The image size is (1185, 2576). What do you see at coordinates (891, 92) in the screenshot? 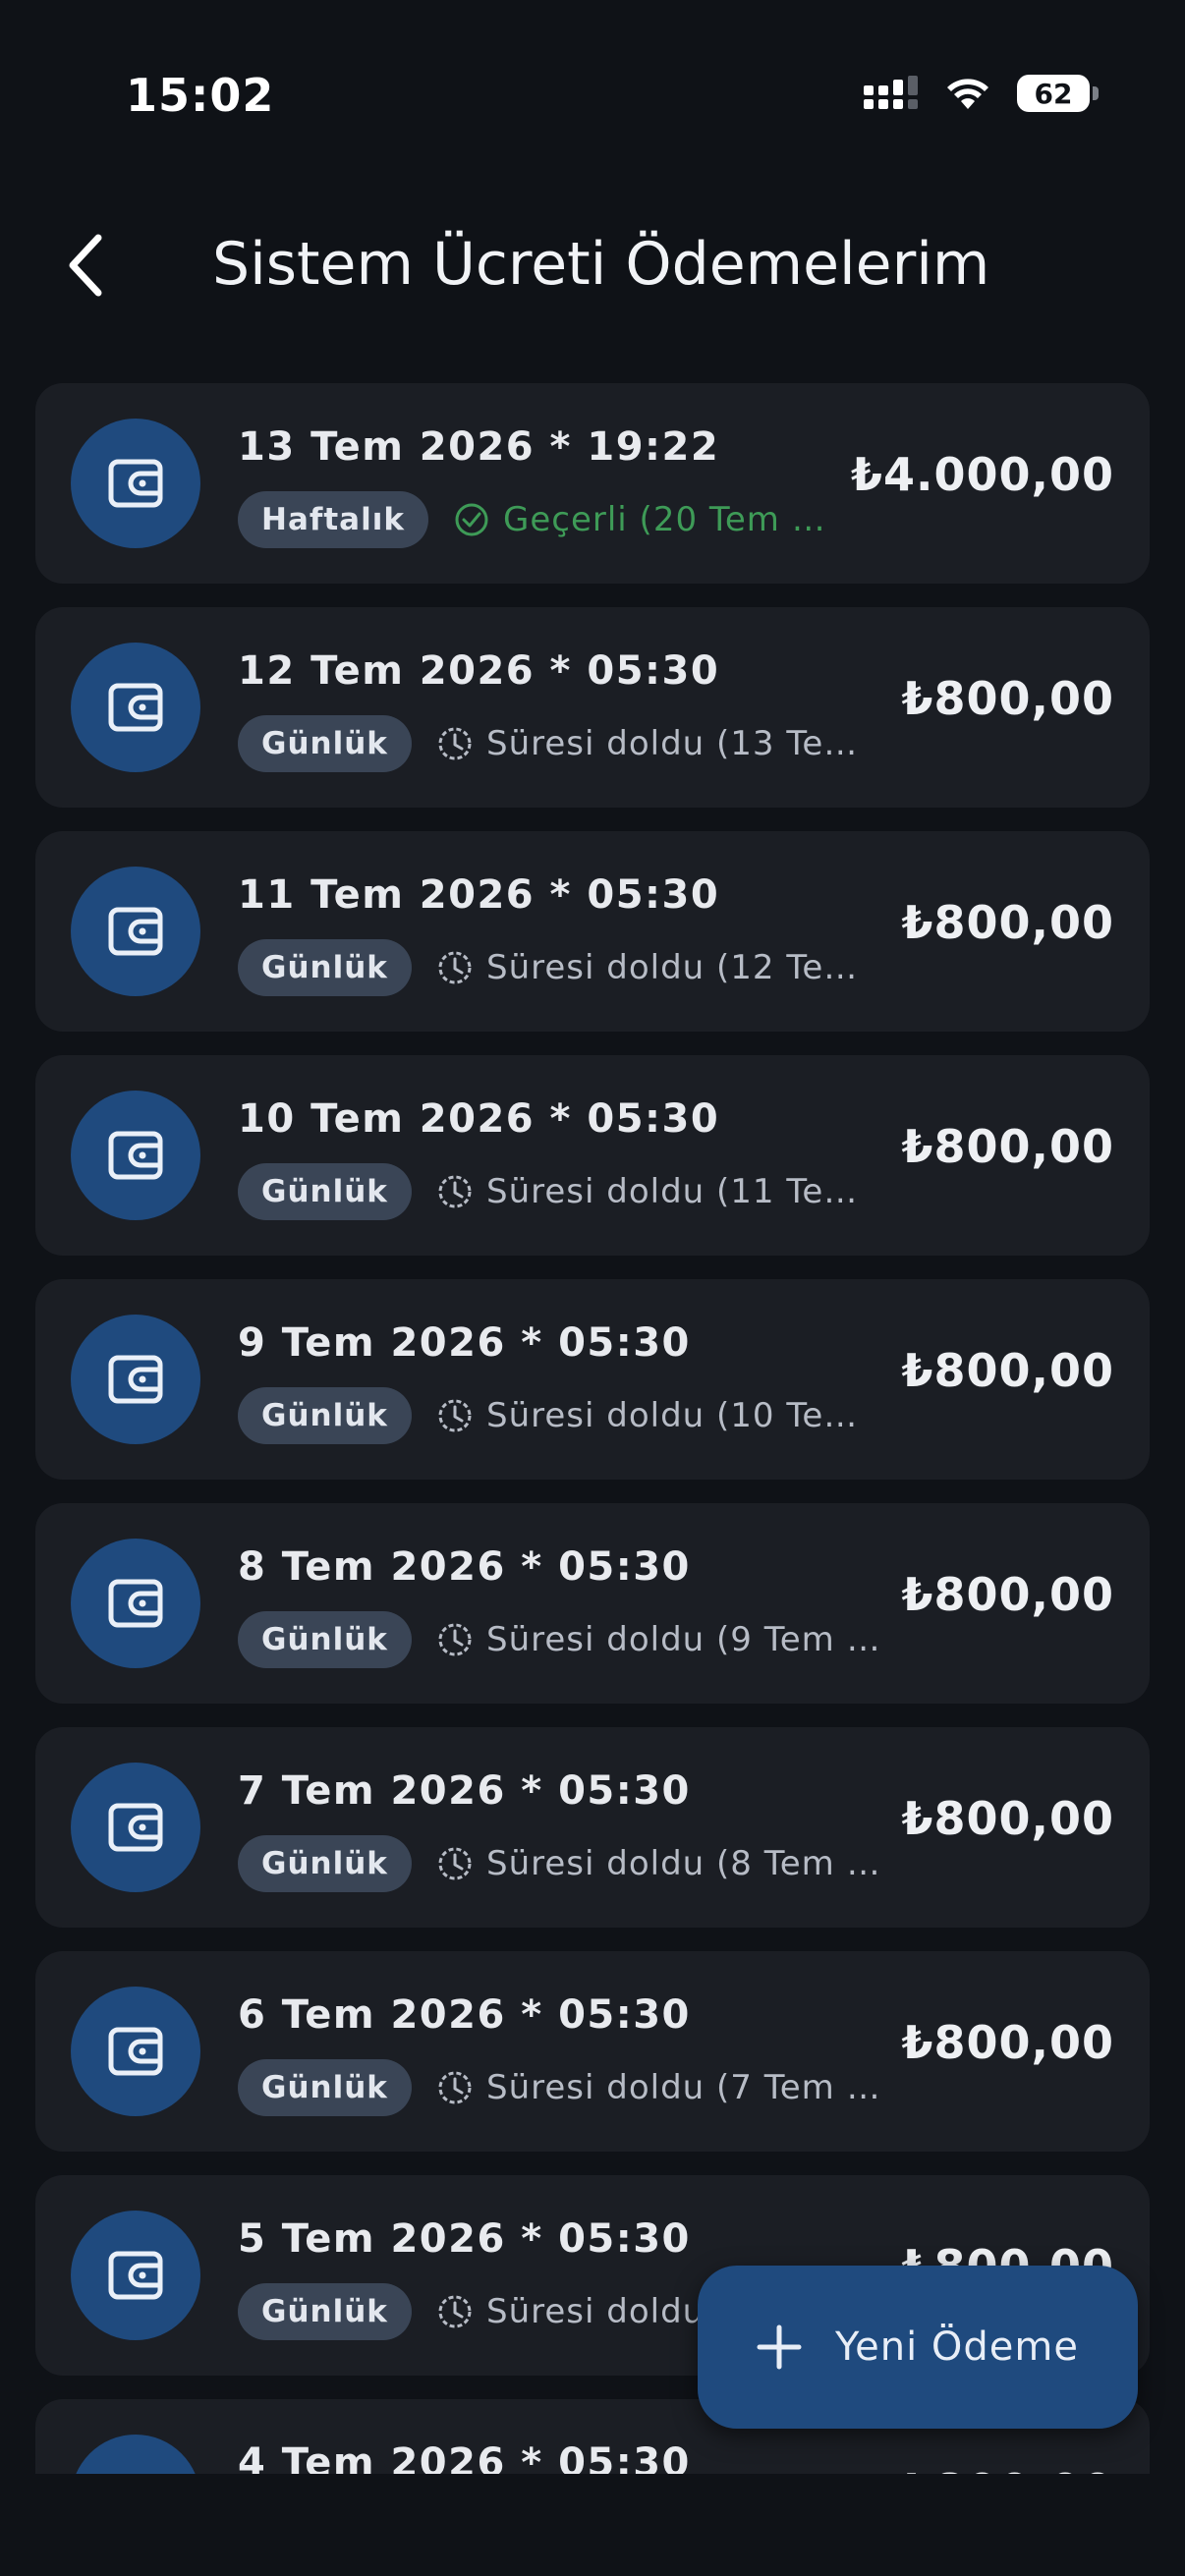
I see `cellular-signal-icon` at bounding box center [891, 92].